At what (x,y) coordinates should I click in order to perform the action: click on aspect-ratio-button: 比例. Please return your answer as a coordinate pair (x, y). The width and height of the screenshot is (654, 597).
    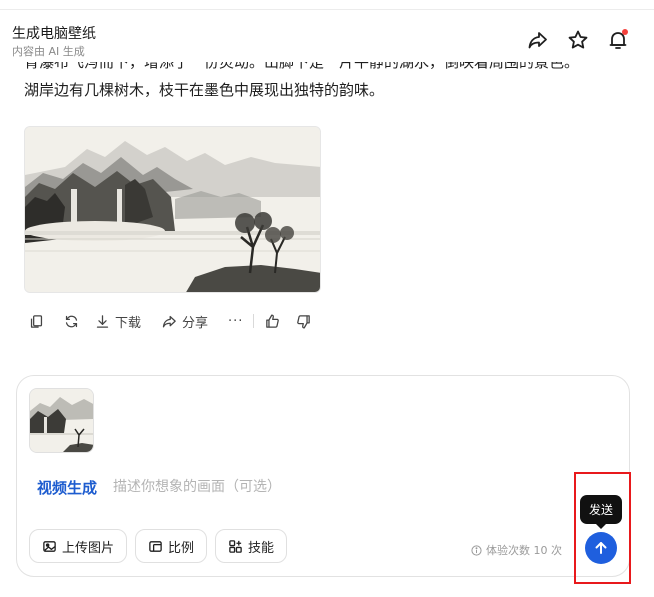
    Looking at the image, I should click on (171, 546).